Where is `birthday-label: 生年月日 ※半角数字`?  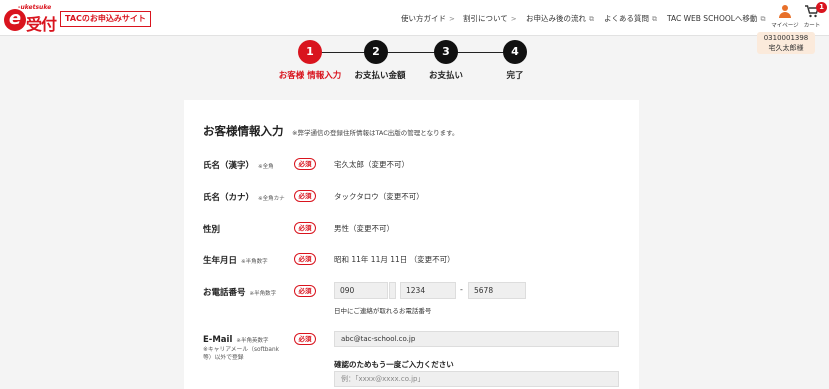 birthday-label: 生年月日 ※半角数字 is located at coordinates (235, 260).